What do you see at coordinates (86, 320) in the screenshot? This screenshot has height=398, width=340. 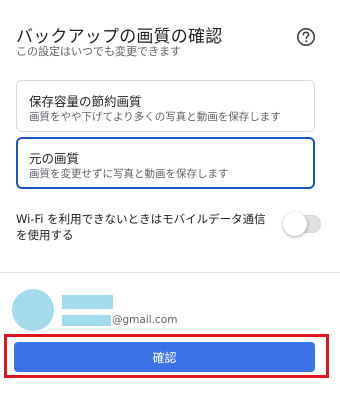 I see `email-user-redacted` at bounding box center [86, 320].